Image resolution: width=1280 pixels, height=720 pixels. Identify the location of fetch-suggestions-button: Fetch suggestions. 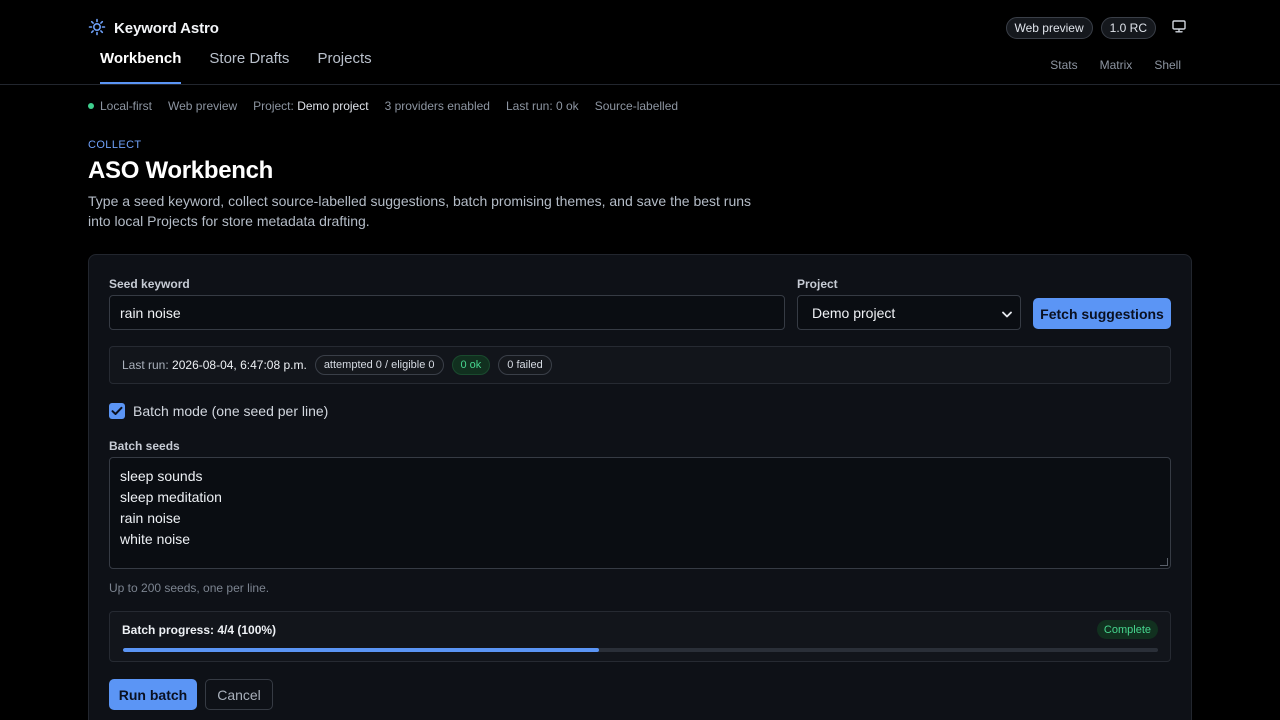
(1102, 313).